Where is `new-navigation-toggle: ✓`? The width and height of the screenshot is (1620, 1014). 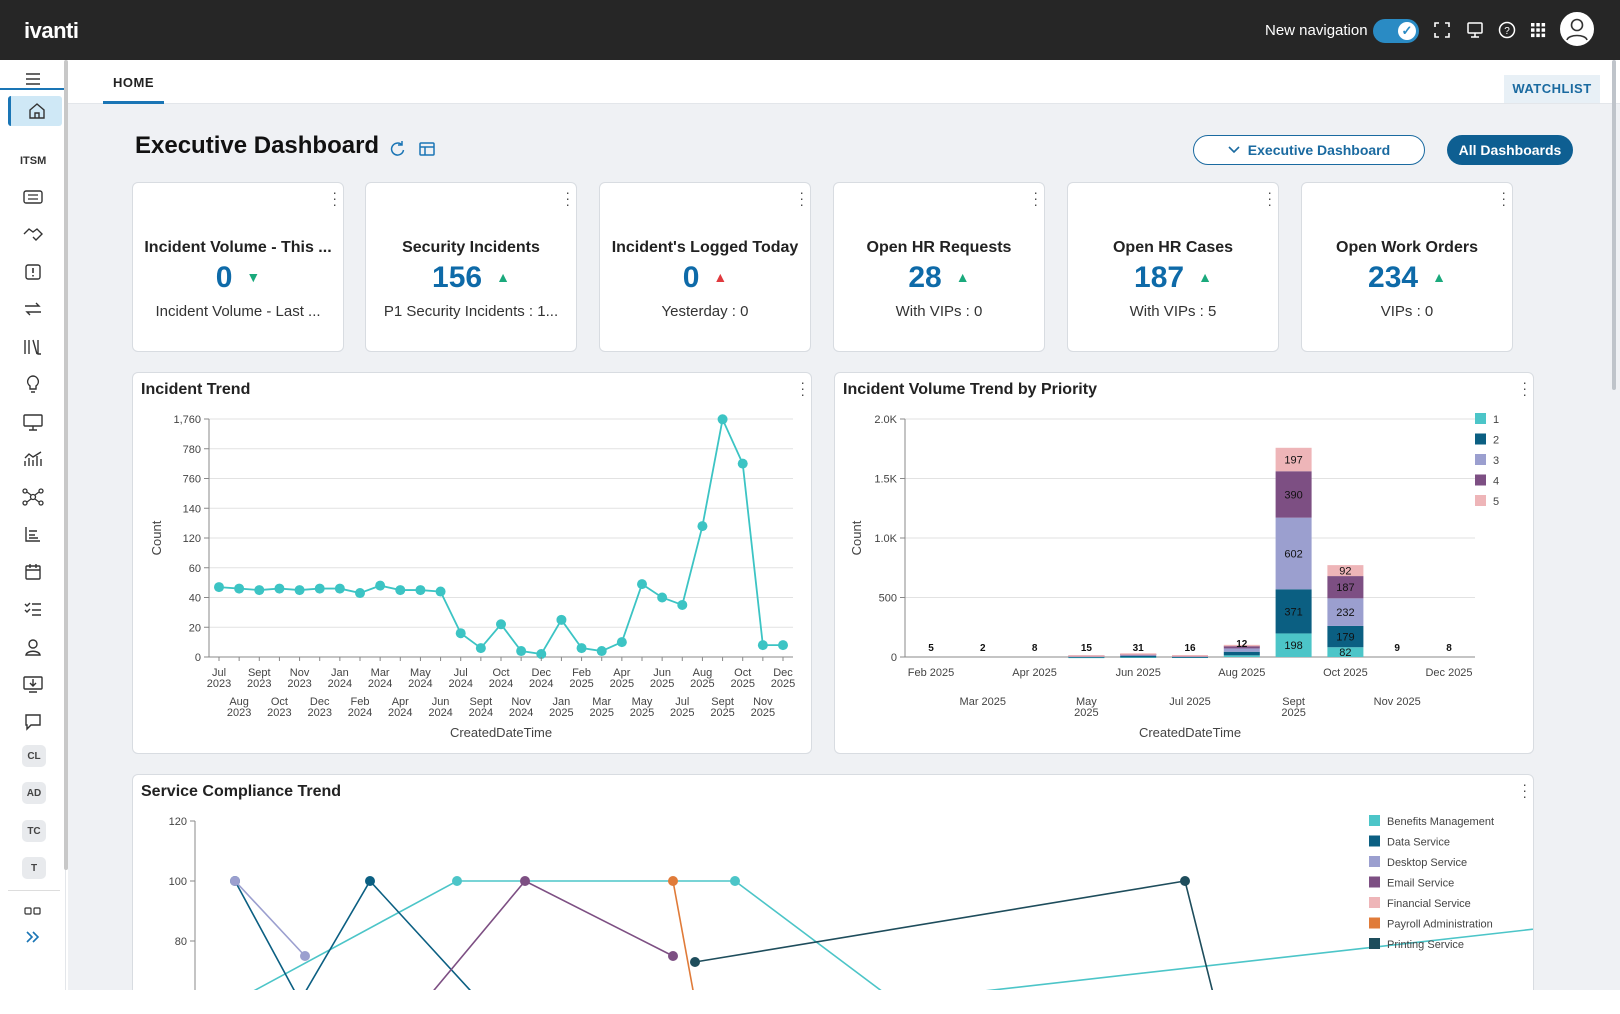
new-navigation-toggle: ✓ is located at coordinates (1396, 31).